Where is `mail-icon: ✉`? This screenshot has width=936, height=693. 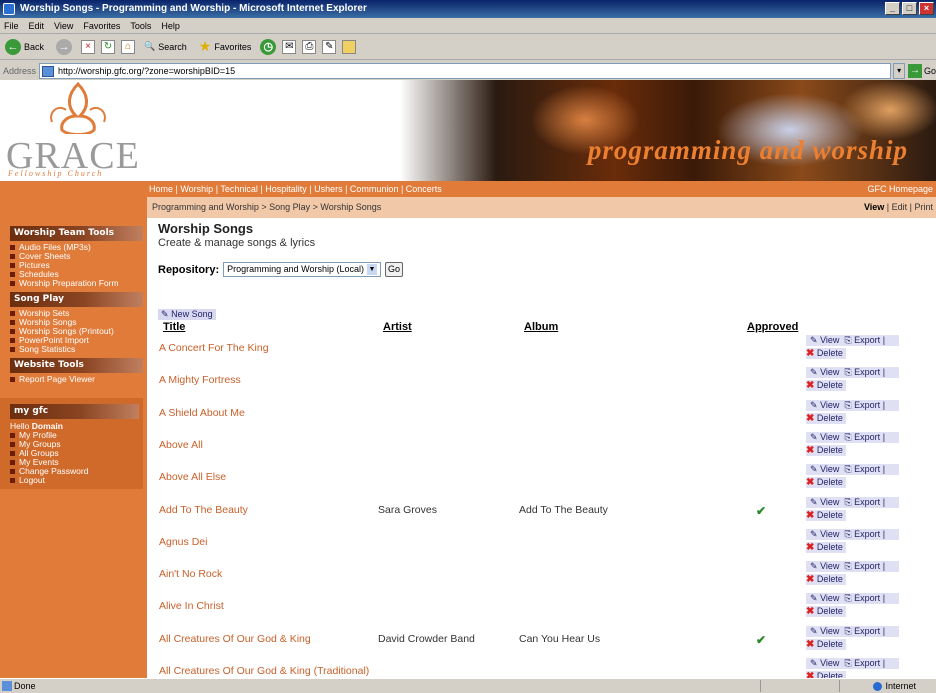
mail-icon: ✉ is located at coordinates (289, 46).